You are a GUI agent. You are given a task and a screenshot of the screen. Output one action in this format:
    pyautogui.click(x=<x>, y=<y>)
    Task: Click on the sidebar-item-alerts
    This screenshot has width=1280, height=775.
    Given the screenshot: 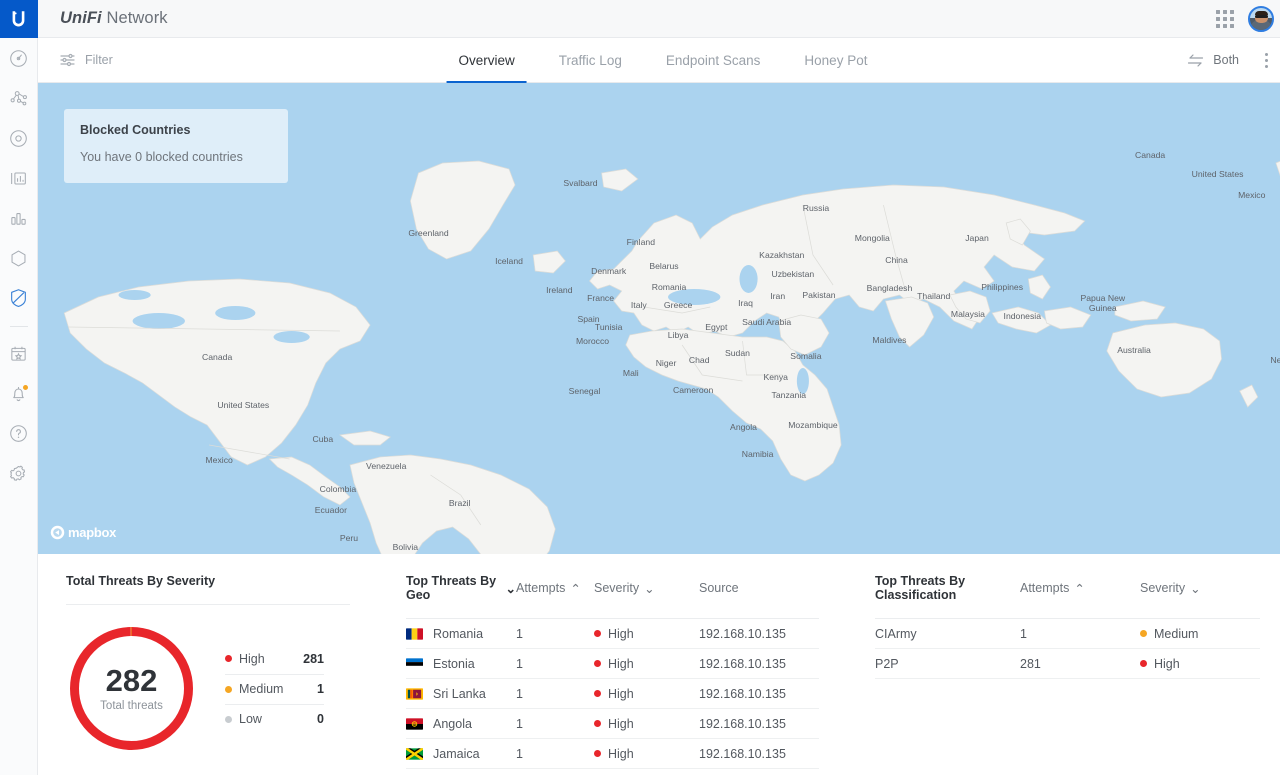 What is the action you would take?
    pyautogui.click(x=19, y=393)
    